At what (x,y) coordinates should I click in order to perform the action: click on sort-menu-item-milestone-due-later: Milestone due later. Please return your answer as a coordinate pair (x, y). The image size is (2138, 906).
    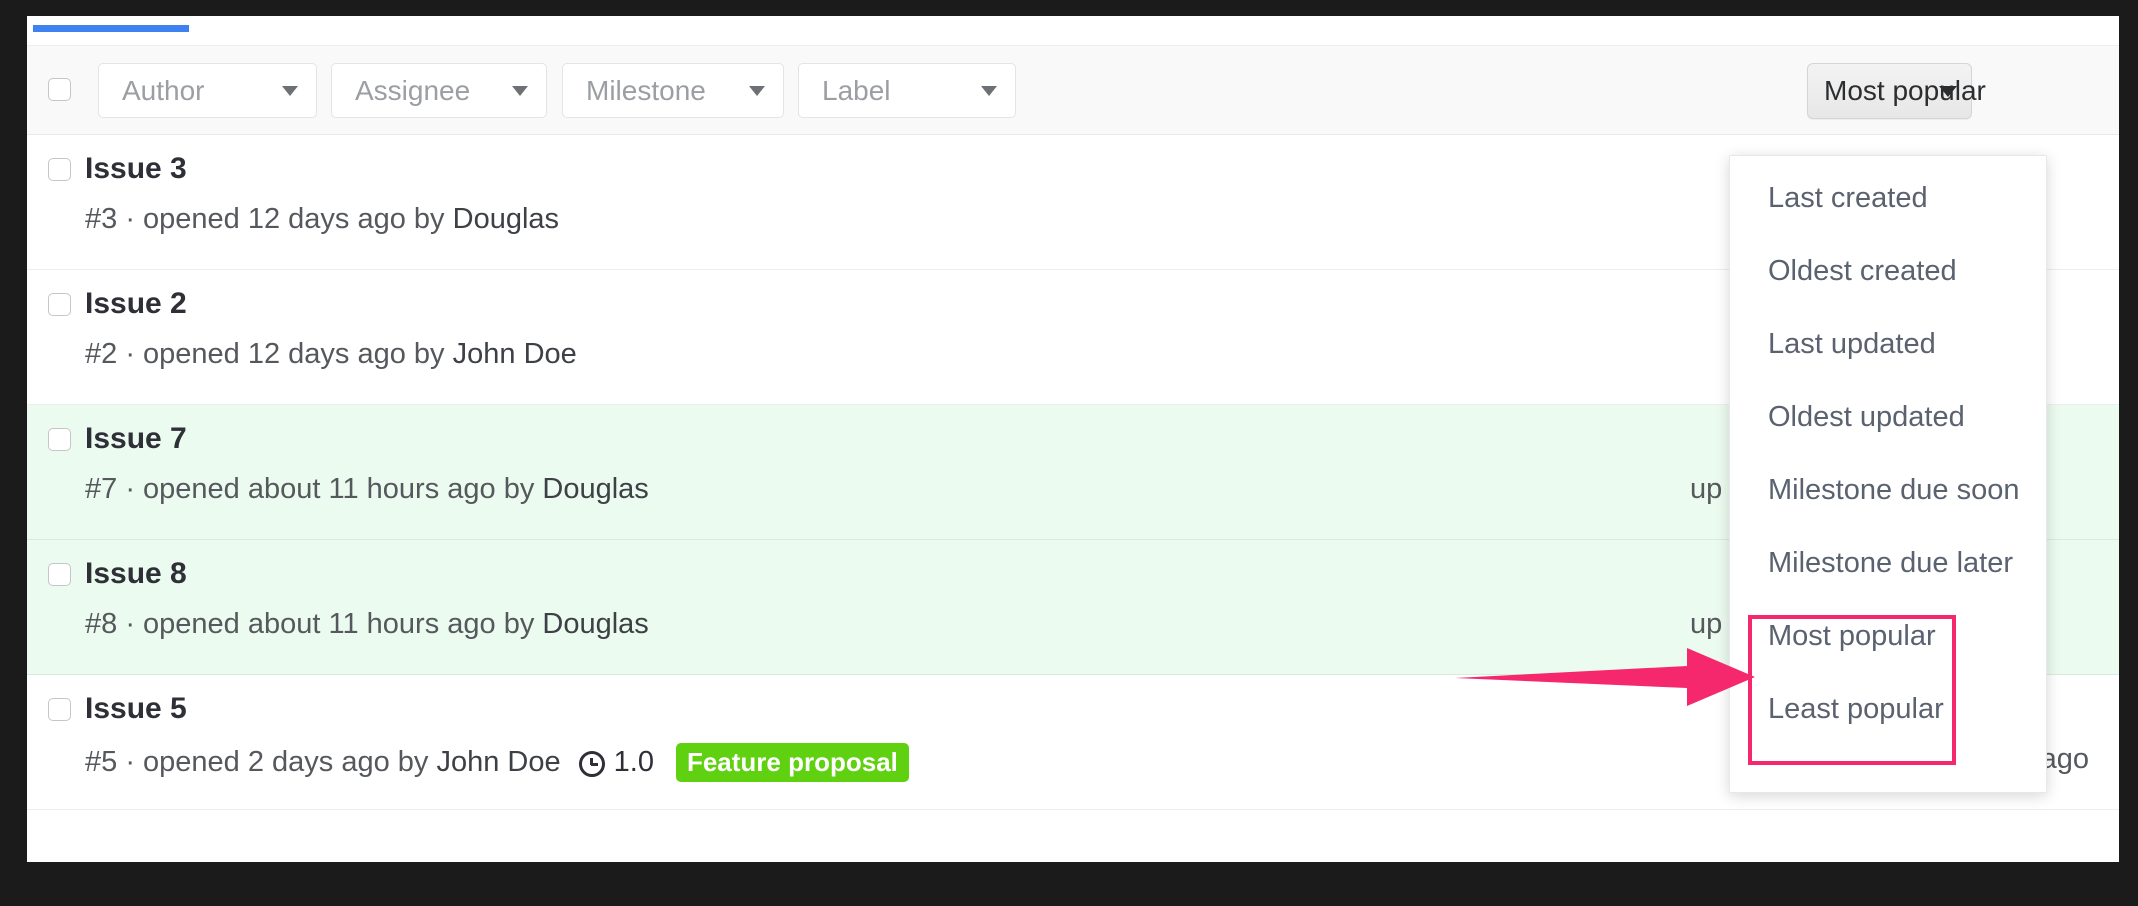
    Looking at the image, I should click on (1890, 563).